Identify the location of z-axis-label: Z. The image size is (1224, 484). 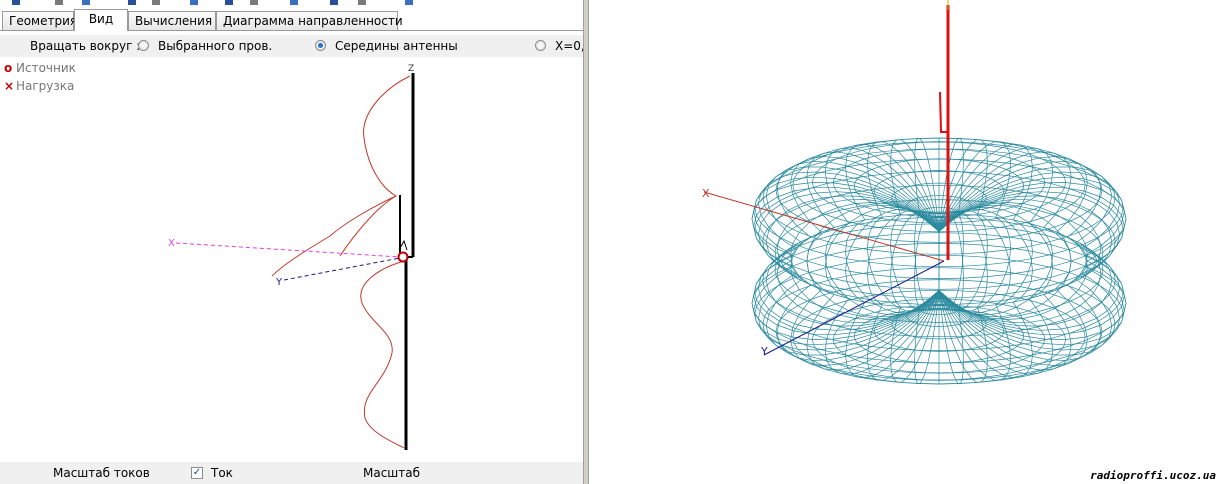
(411, 69).